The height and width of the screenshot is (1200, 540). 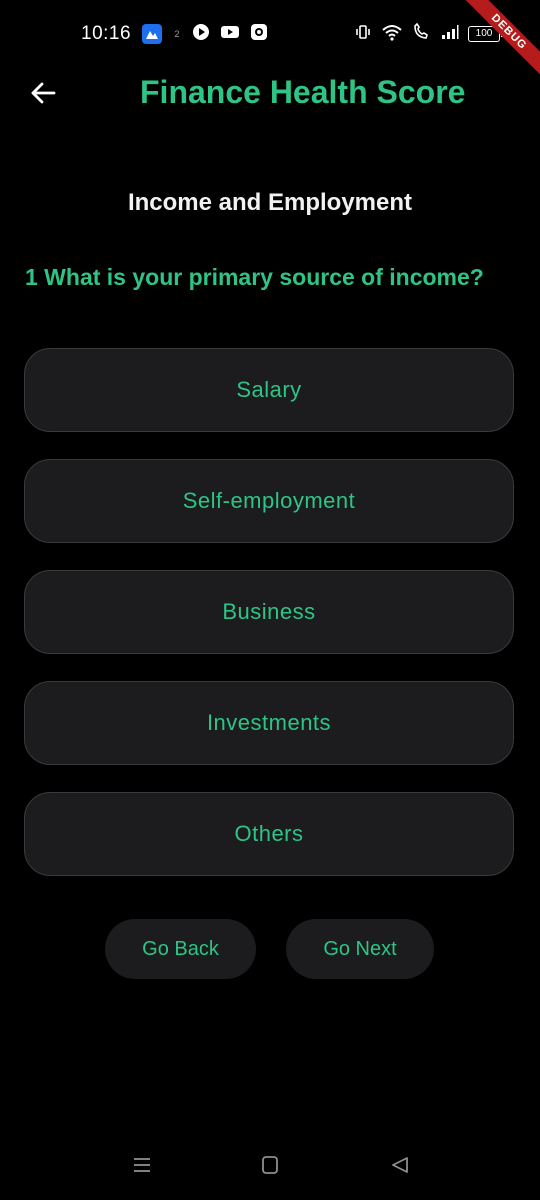 What do you see at coordinates (201, 34) in the screenshot?
I see `play-icon` at bounding box center [201, 34].